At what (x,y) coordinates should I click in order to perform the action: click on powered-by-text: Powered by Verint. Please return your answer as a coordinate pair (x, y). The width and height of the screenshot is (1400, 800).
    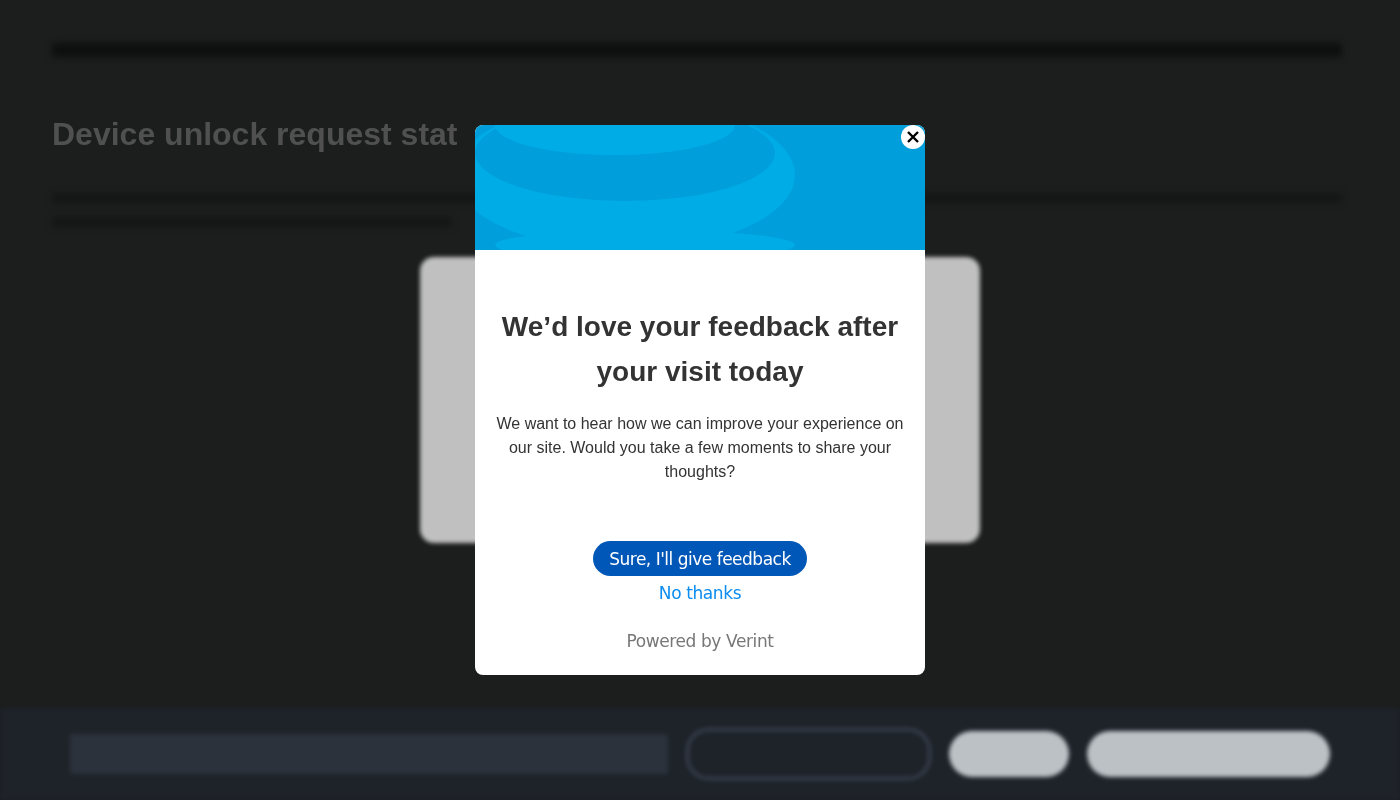
    Looking at the image, I should click on (700, 641).